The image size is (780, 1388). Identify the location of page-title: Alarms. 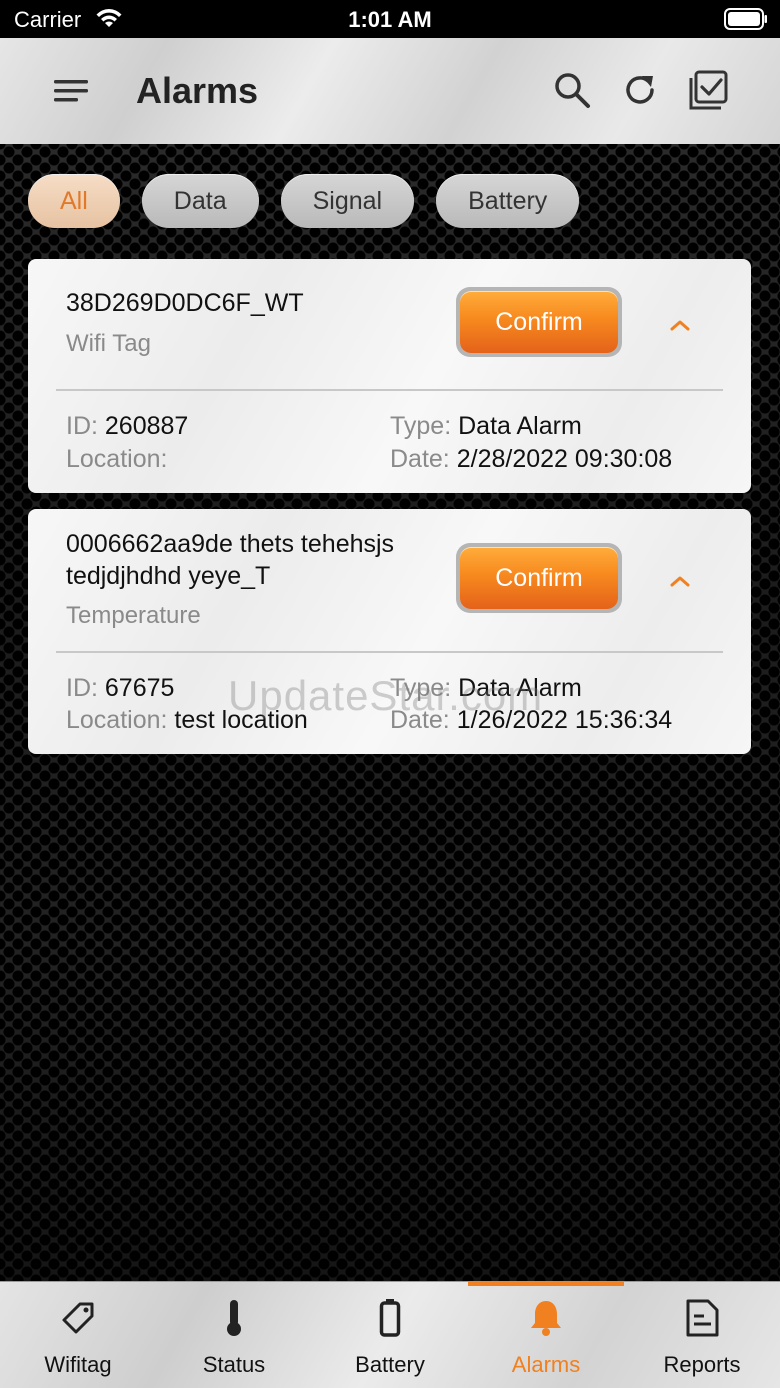
(197, 90).